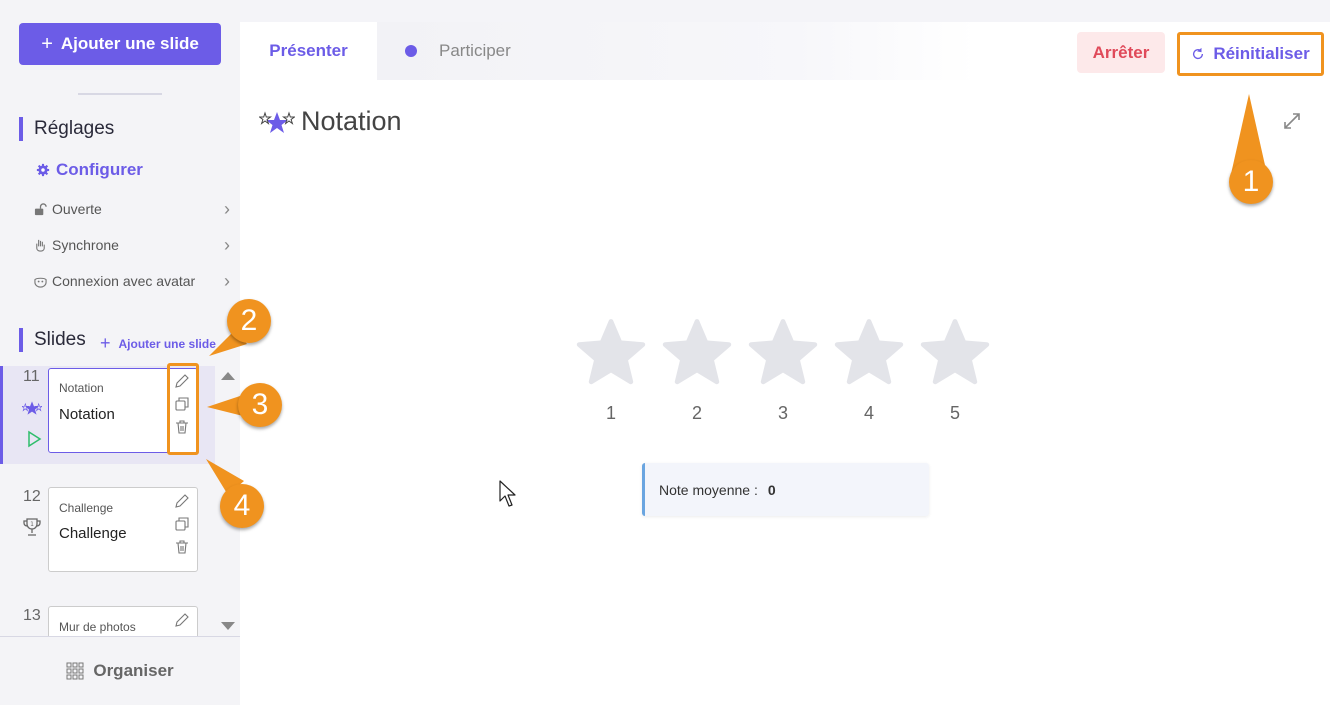 The image size is (1330, 705). What do you see at coordinates (228, 376) in the screenshot?
I see `scroll-up-arrow-icon` at bounding box center [228, 376].